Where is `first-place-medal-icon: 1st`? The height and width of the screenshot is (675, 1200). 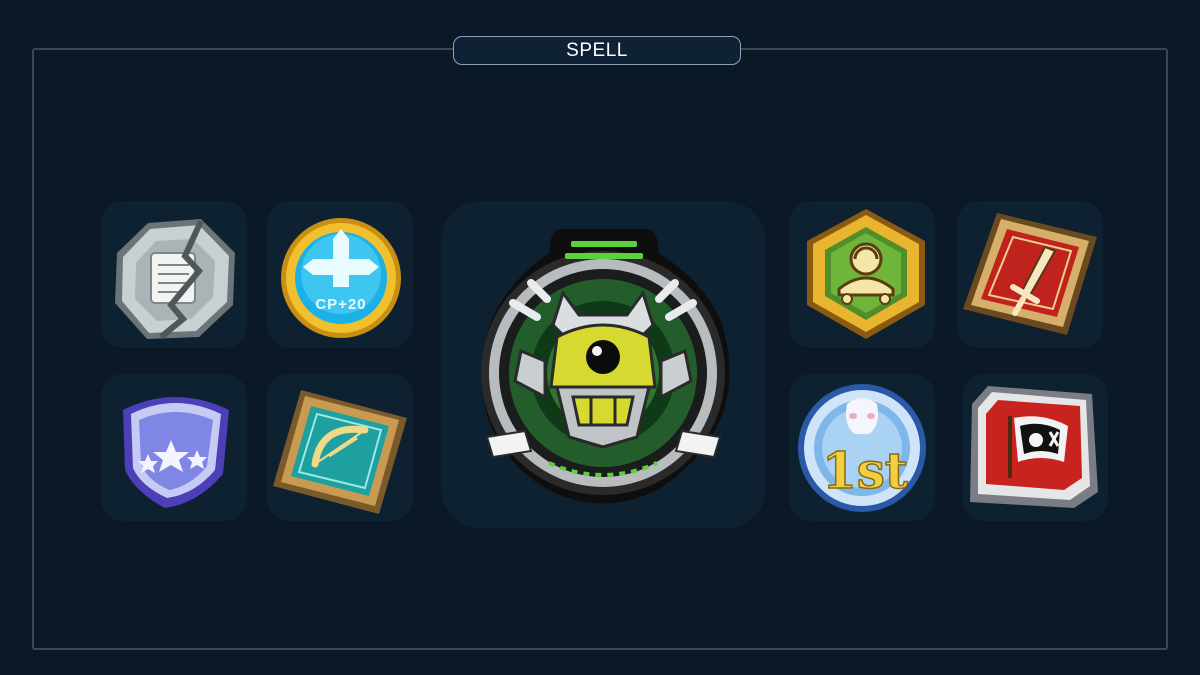 first-place-medal-icon: 1st is located at coordinates (862, 448).